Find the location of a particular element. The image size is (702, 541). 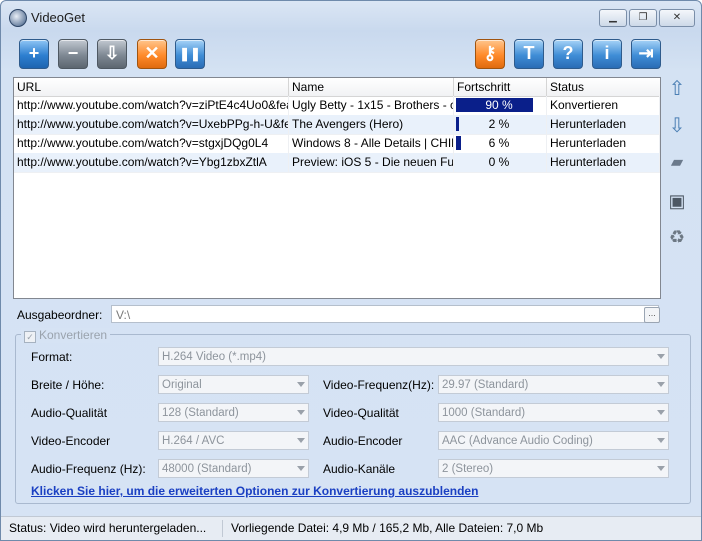

info-button: i is located at coordinates (607, 54).